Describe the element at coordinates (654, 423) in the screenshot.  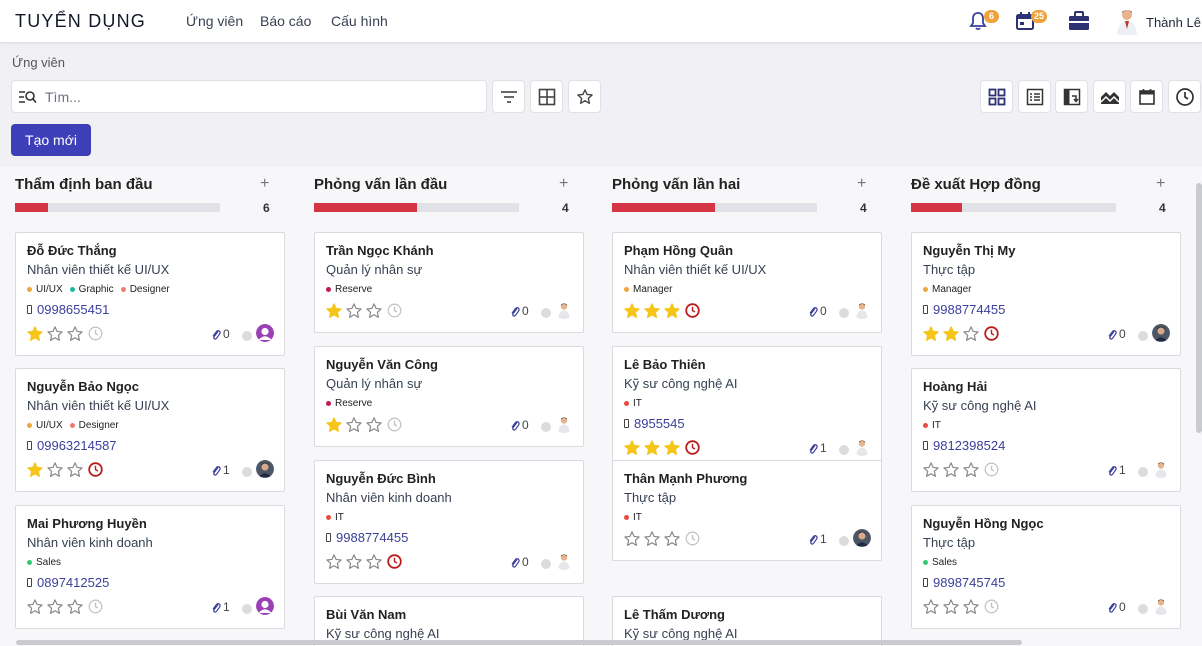
I see `candidate-phone: 8955545` at that location.